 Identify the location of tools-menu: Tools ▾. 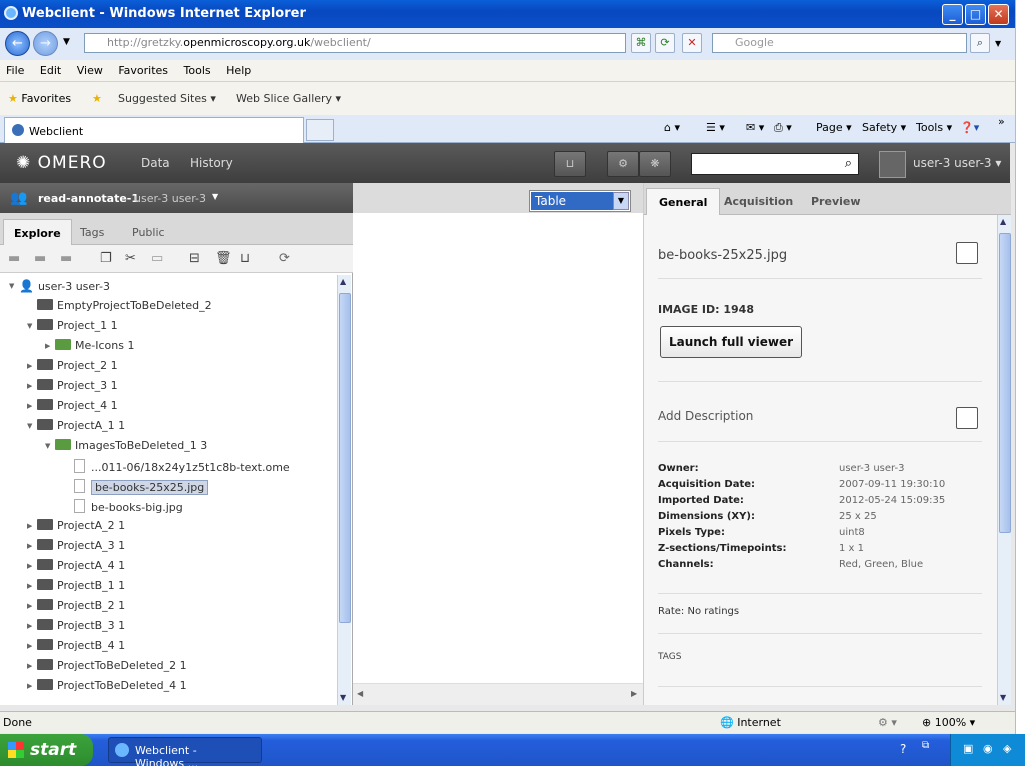
(934, 127).